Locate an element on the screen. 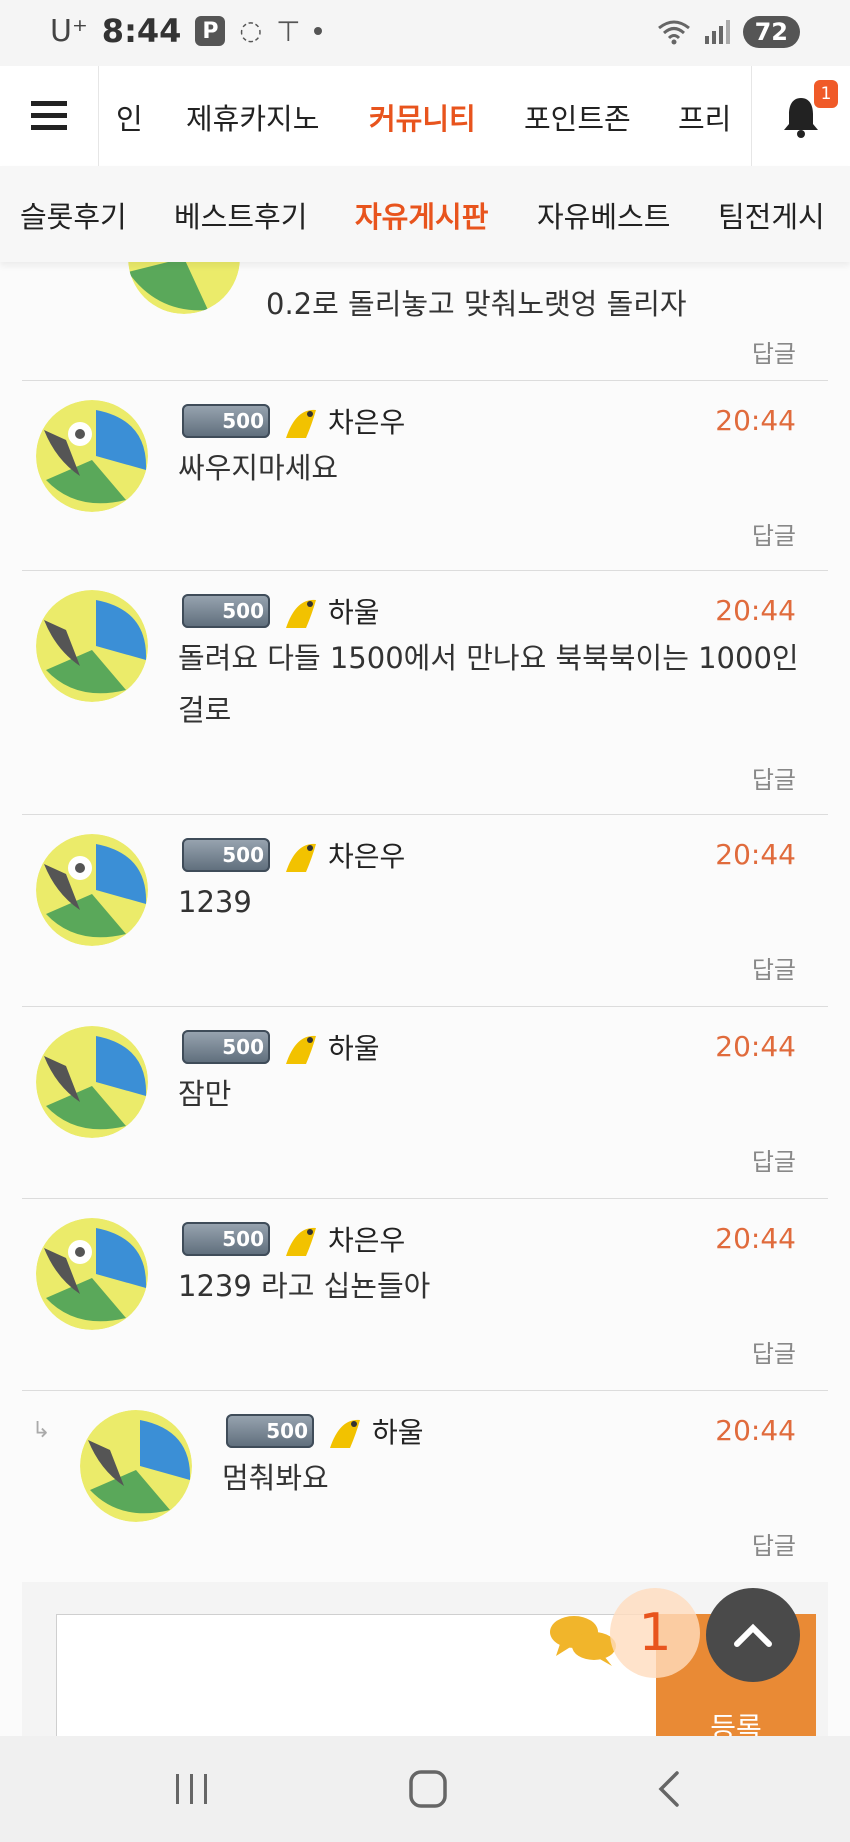  sub-item-free-best: 자유베스트 is located at coordinates (603, 215).